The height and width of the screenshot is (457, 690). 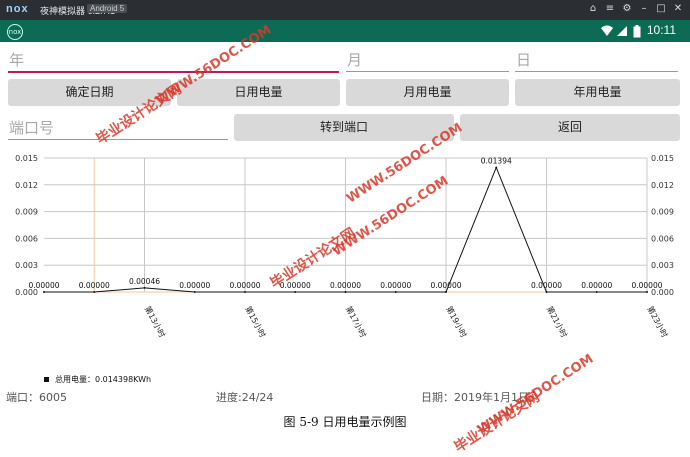 I want to click on minimize-icon: –, so click(x=644, y=8).